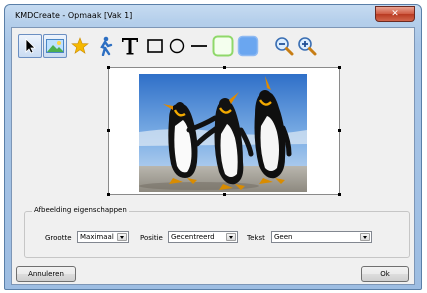  Describe the element at coordinates (213, 15) in the screenshot. I see `title-bar: KMDCreate - Opmaak [Vak 1] ✕` at that location.